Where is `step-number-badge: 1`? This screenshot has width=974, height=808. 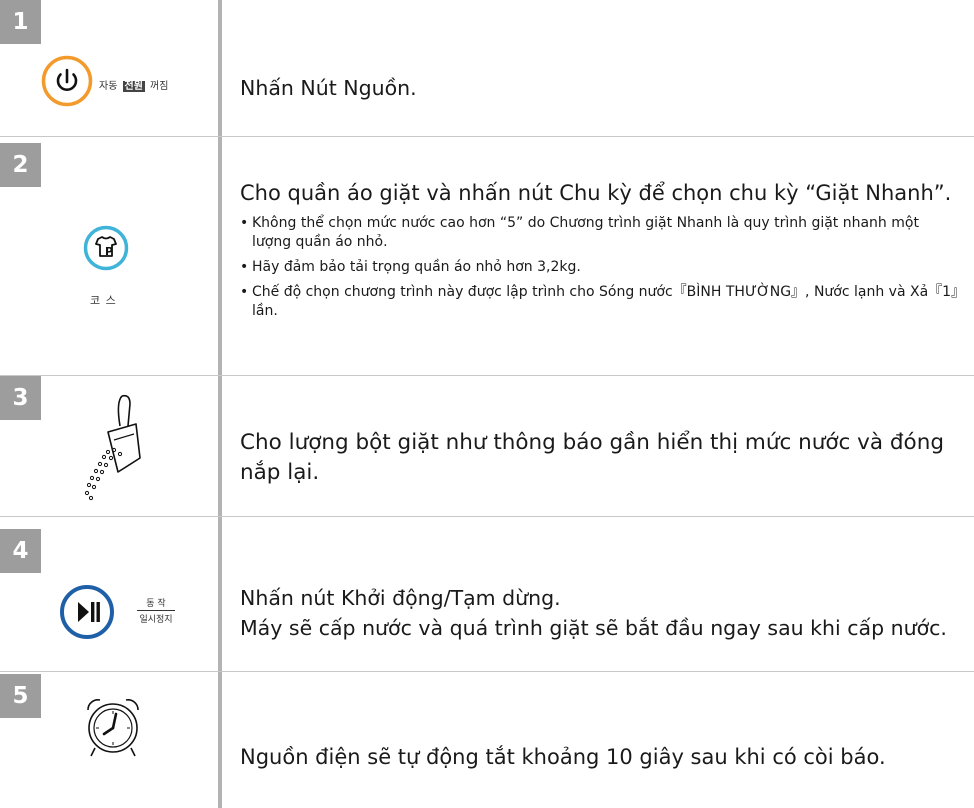
step-number-badge: 1 is located at coordinates (20, 22).